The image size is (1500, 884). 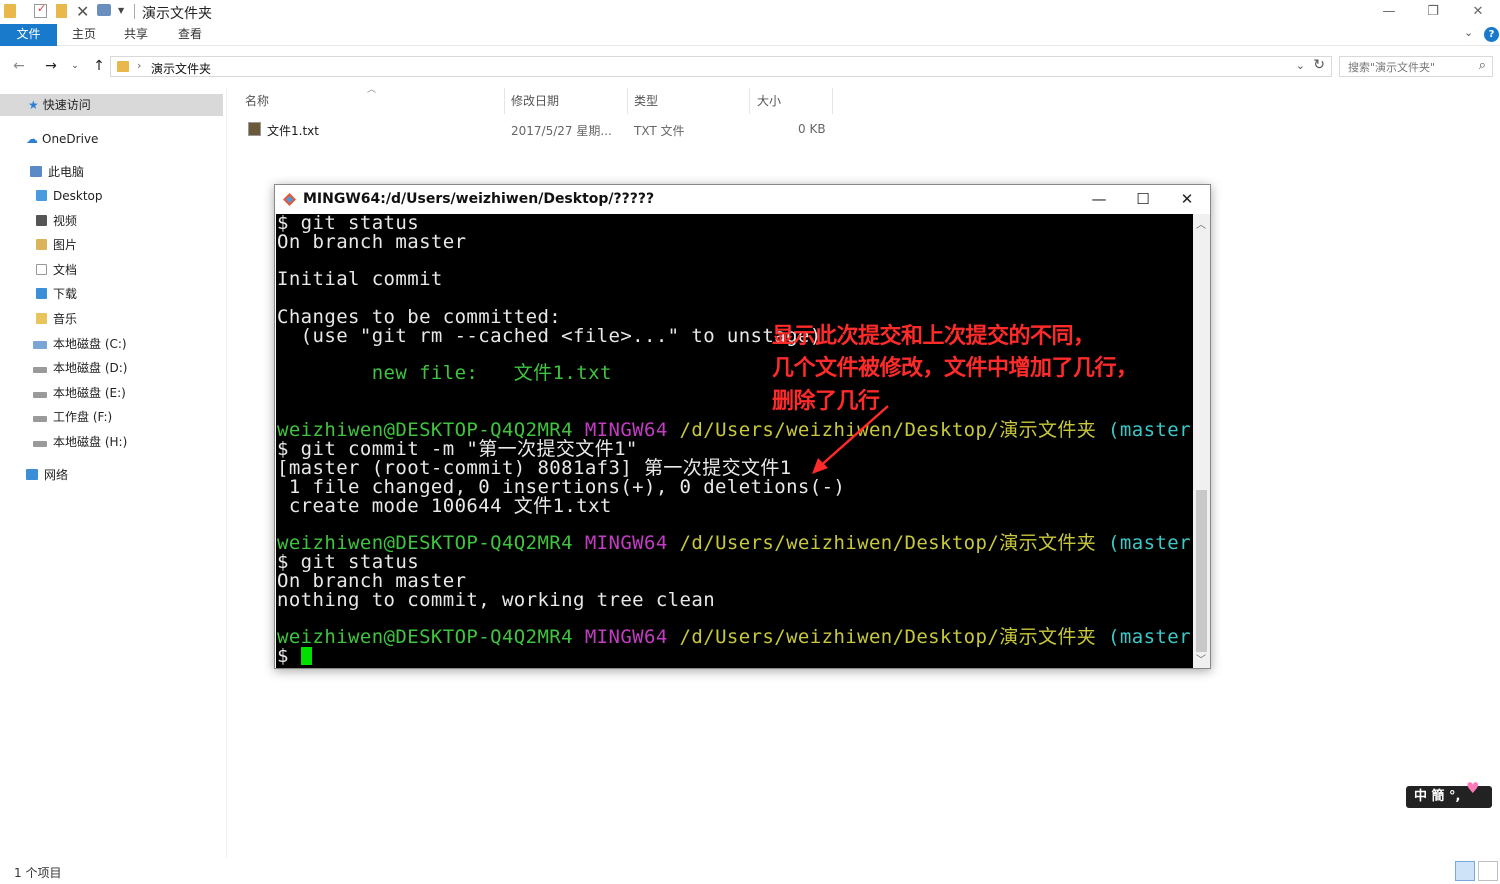 I want to click on documents-folder-icon, so click(x=41, y=269).